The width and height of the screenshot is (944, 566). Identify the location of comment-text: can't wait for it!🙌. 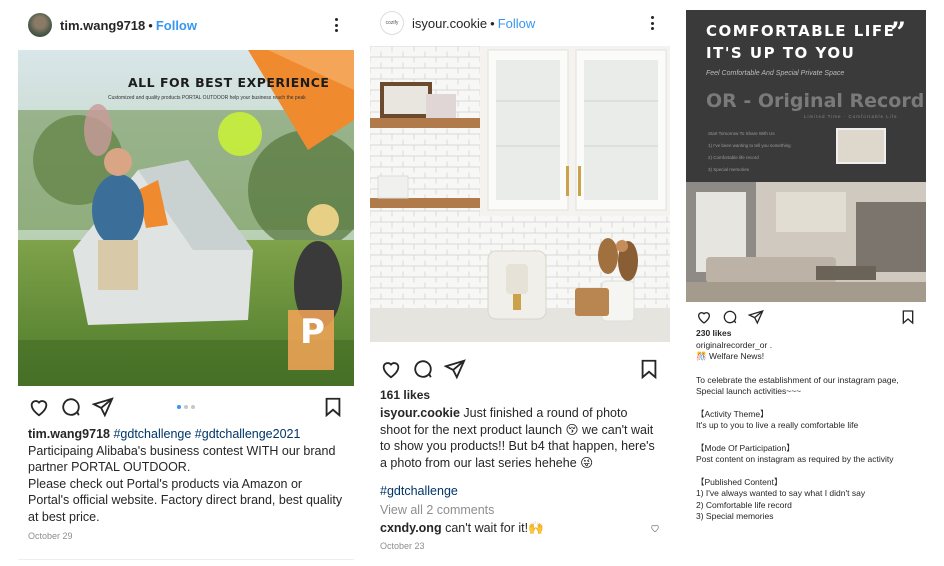
(494, 528).